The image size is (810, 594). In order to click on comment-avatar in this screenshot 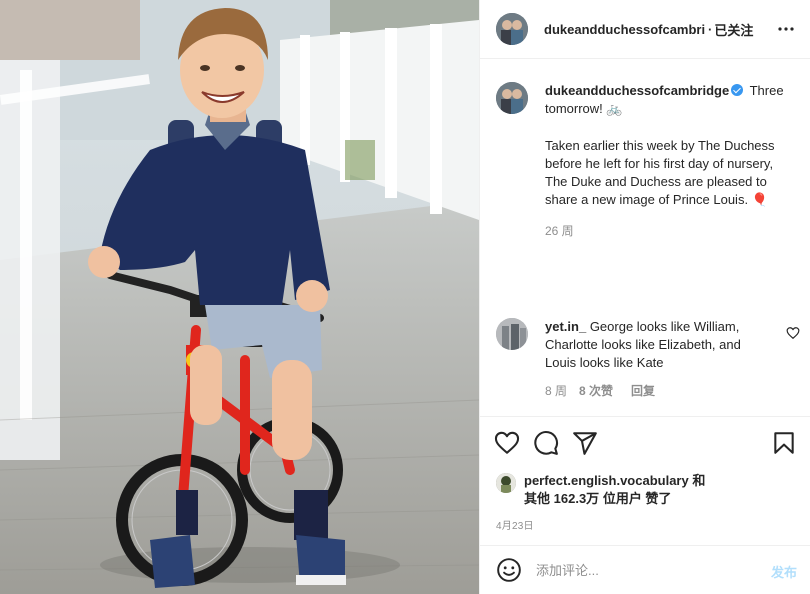, I will do `click(512, 334)`.